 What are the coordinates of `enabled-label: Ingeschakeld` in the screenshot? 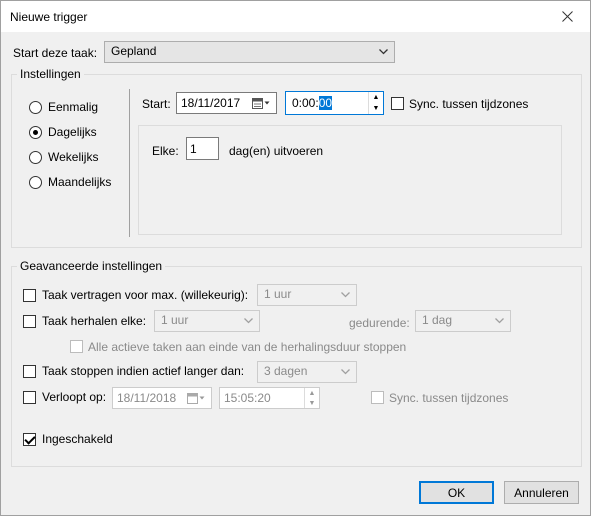 It's located at (77, 439).